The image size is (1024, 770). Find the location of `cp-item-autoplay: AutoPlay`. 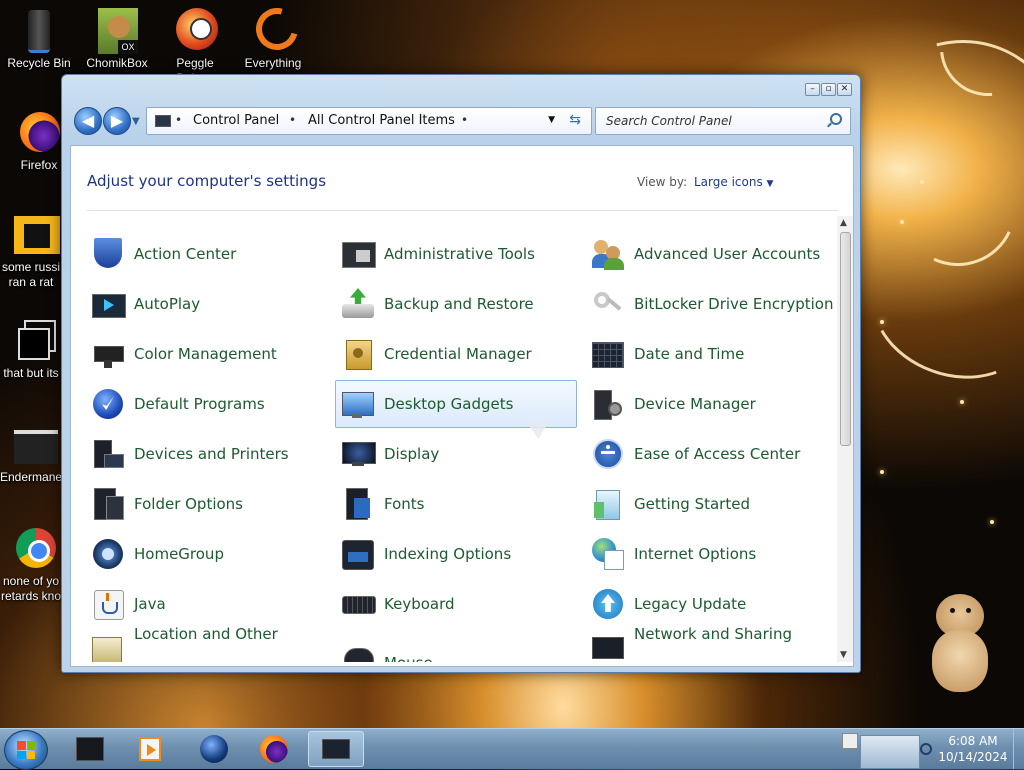

cp-item-autoplay: AutoPlay is located at coordinates (206, 304).